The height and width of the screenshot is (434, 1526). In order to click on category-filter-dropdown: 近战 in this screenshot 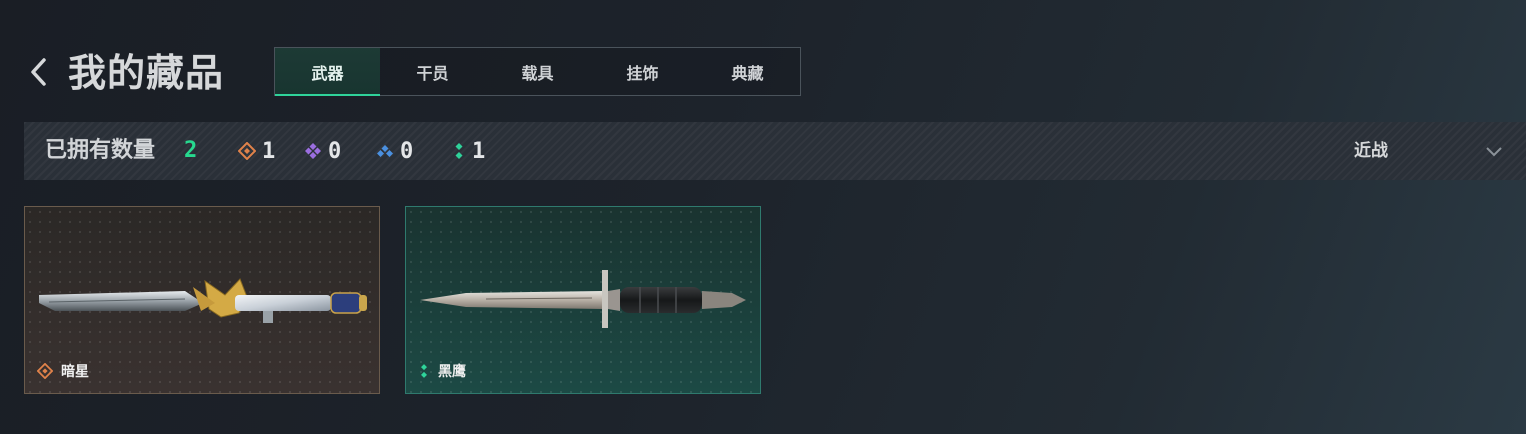, I will do `click(1371, 151)`.